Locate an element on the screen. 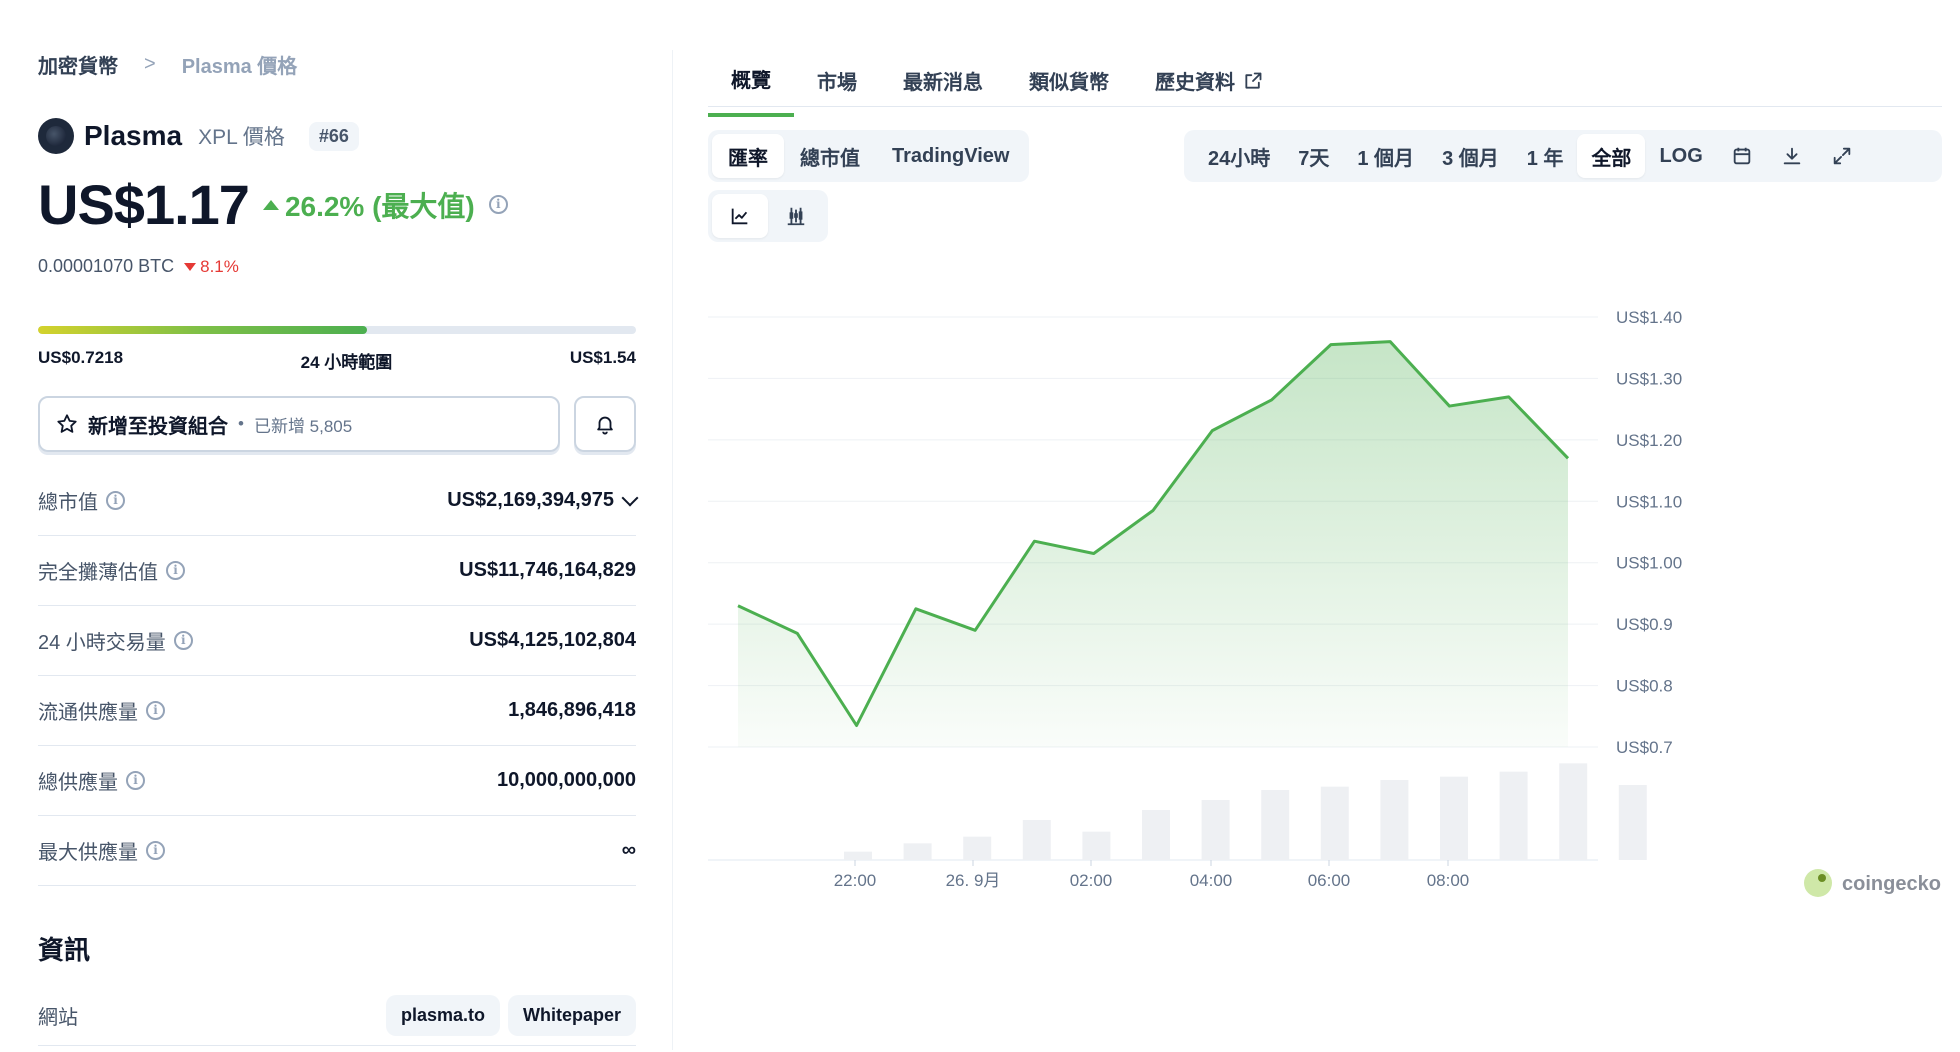 Image resolution: width=1960 pixels, height=1052 pixels. breadcrumb-current: Plasma 價格 is located at coordinates (239, 67).